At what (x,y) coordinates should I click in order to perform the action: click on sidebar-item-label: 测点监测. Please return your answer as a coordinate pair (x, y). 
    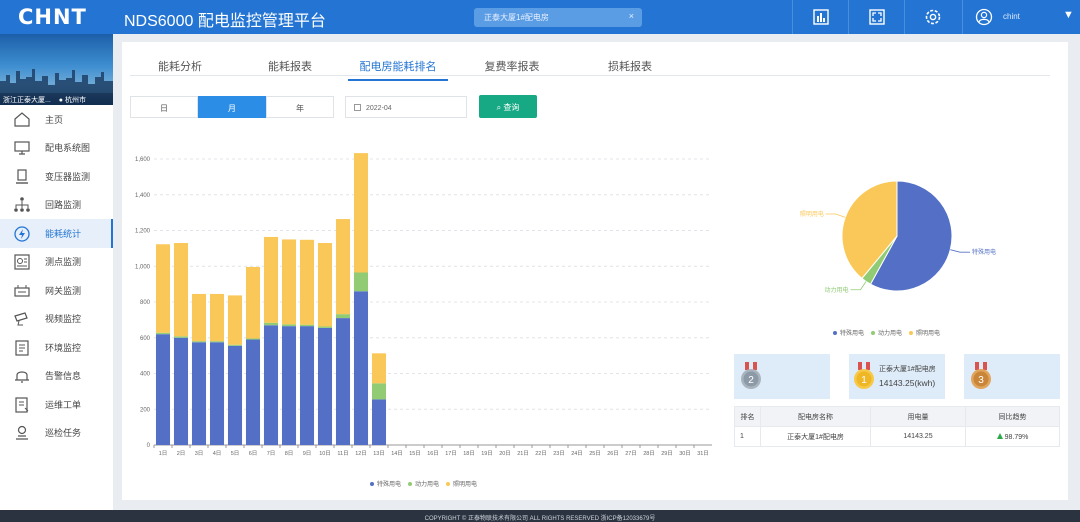
    Looking at the image, I should click on (63, 262).